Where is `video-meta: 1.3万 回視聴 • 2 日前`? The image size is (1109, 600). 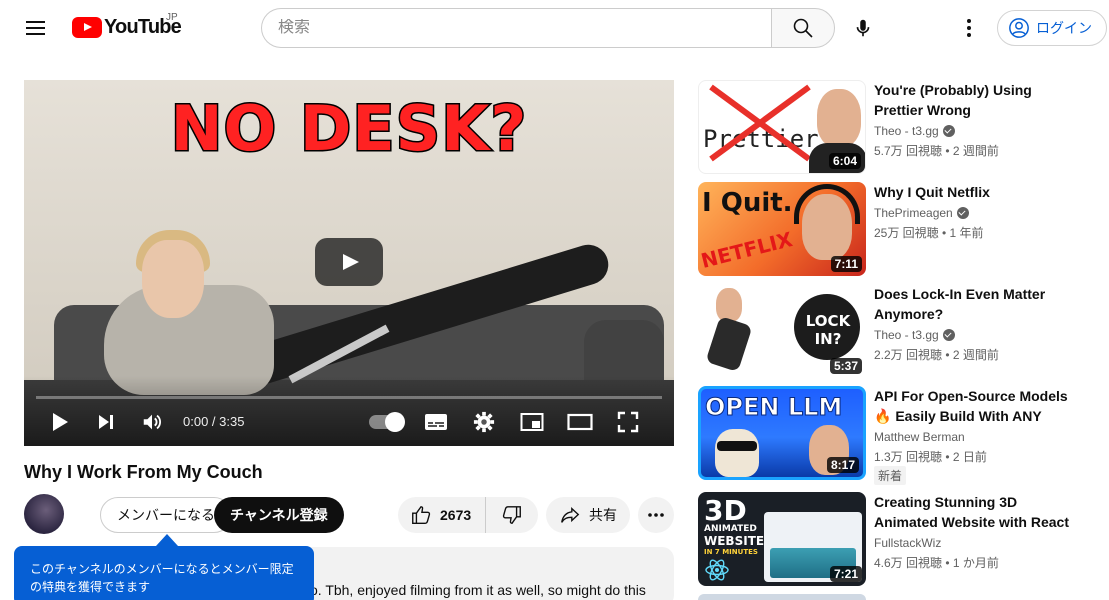 video-meta: 1.3万 回視聴 • 2 日前 is located at coordinates (930, 457).